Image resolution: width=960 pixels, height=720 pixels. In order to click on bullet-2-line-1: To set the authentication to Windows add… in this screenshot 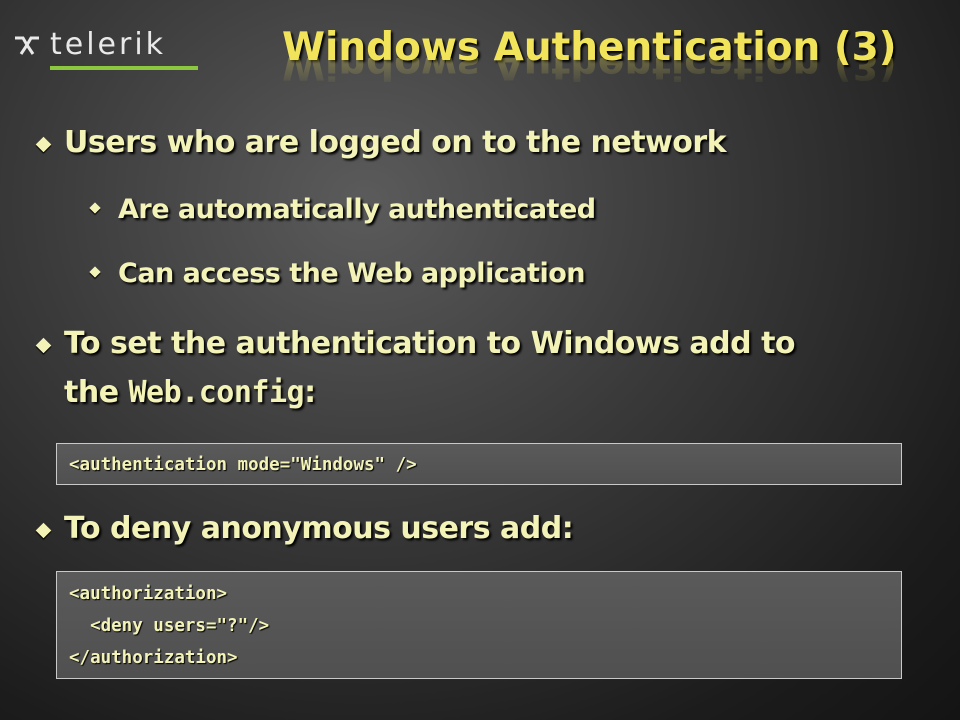, I will do `click(430, 343)`.